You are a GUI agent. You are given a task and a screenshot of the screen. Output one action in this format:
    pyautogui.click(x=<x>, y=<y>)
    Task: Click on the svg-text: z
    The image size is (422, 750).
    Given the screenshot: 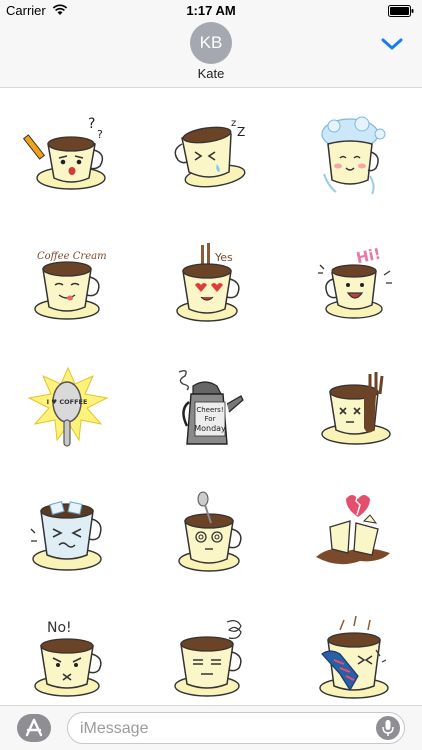 What is the action you would take?
    pyautogui.click(x=233, y=123)
    